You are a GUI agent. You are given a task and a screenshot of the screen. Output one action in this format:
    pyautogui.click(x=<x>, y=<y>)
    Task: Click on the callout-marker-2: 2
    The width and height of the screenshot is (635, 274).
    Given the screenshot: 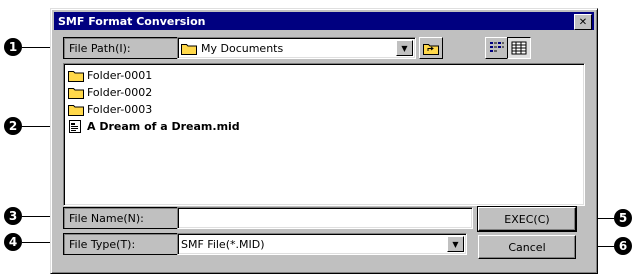 What is the action you would take?
    pyautogui.click(x=13, y=126)
    